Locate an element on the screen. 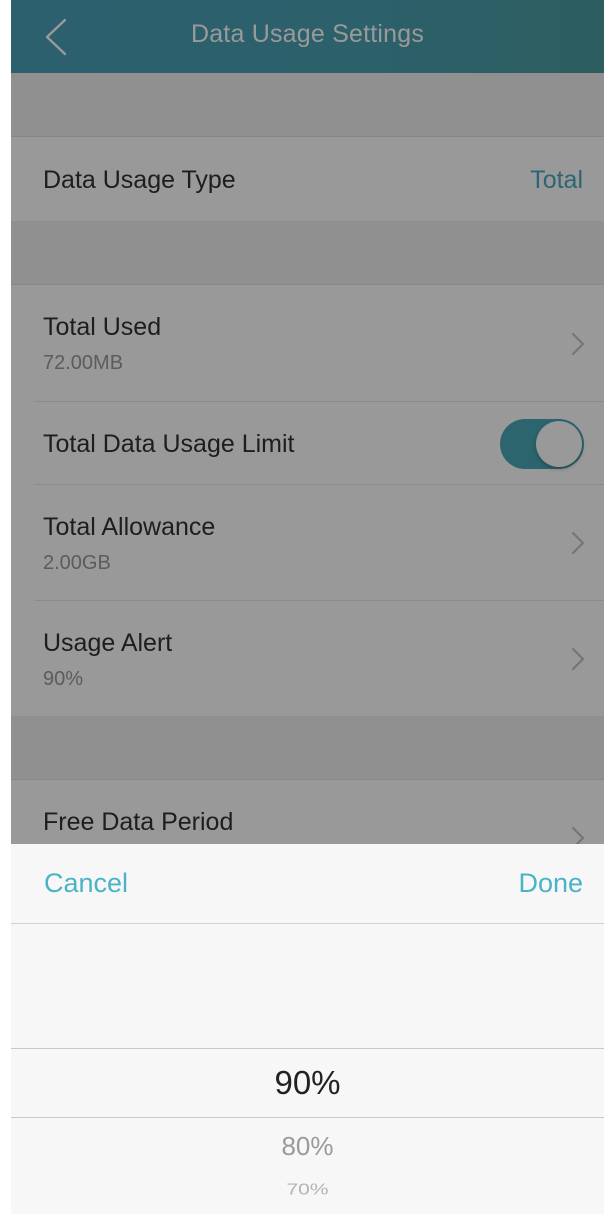 The height and width of the screenshot is (1214, 604). picker-toolbar: Cancel Done is located at coordinates (307, 884).